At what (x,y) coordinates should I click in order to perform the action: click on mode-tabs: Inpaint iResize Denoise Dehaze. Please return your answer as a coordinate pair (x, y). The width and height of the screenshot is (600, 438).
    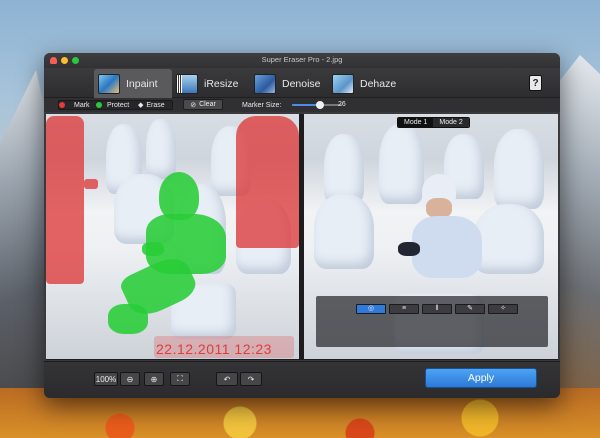
    Looking at the image, I should click on (250, 83).